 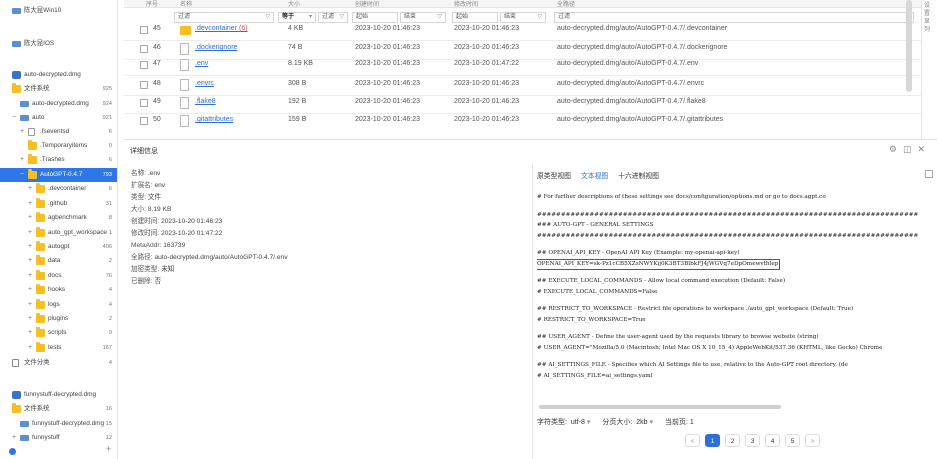 I want to click on tree-item-count: 0, so click(x=110, y=146).